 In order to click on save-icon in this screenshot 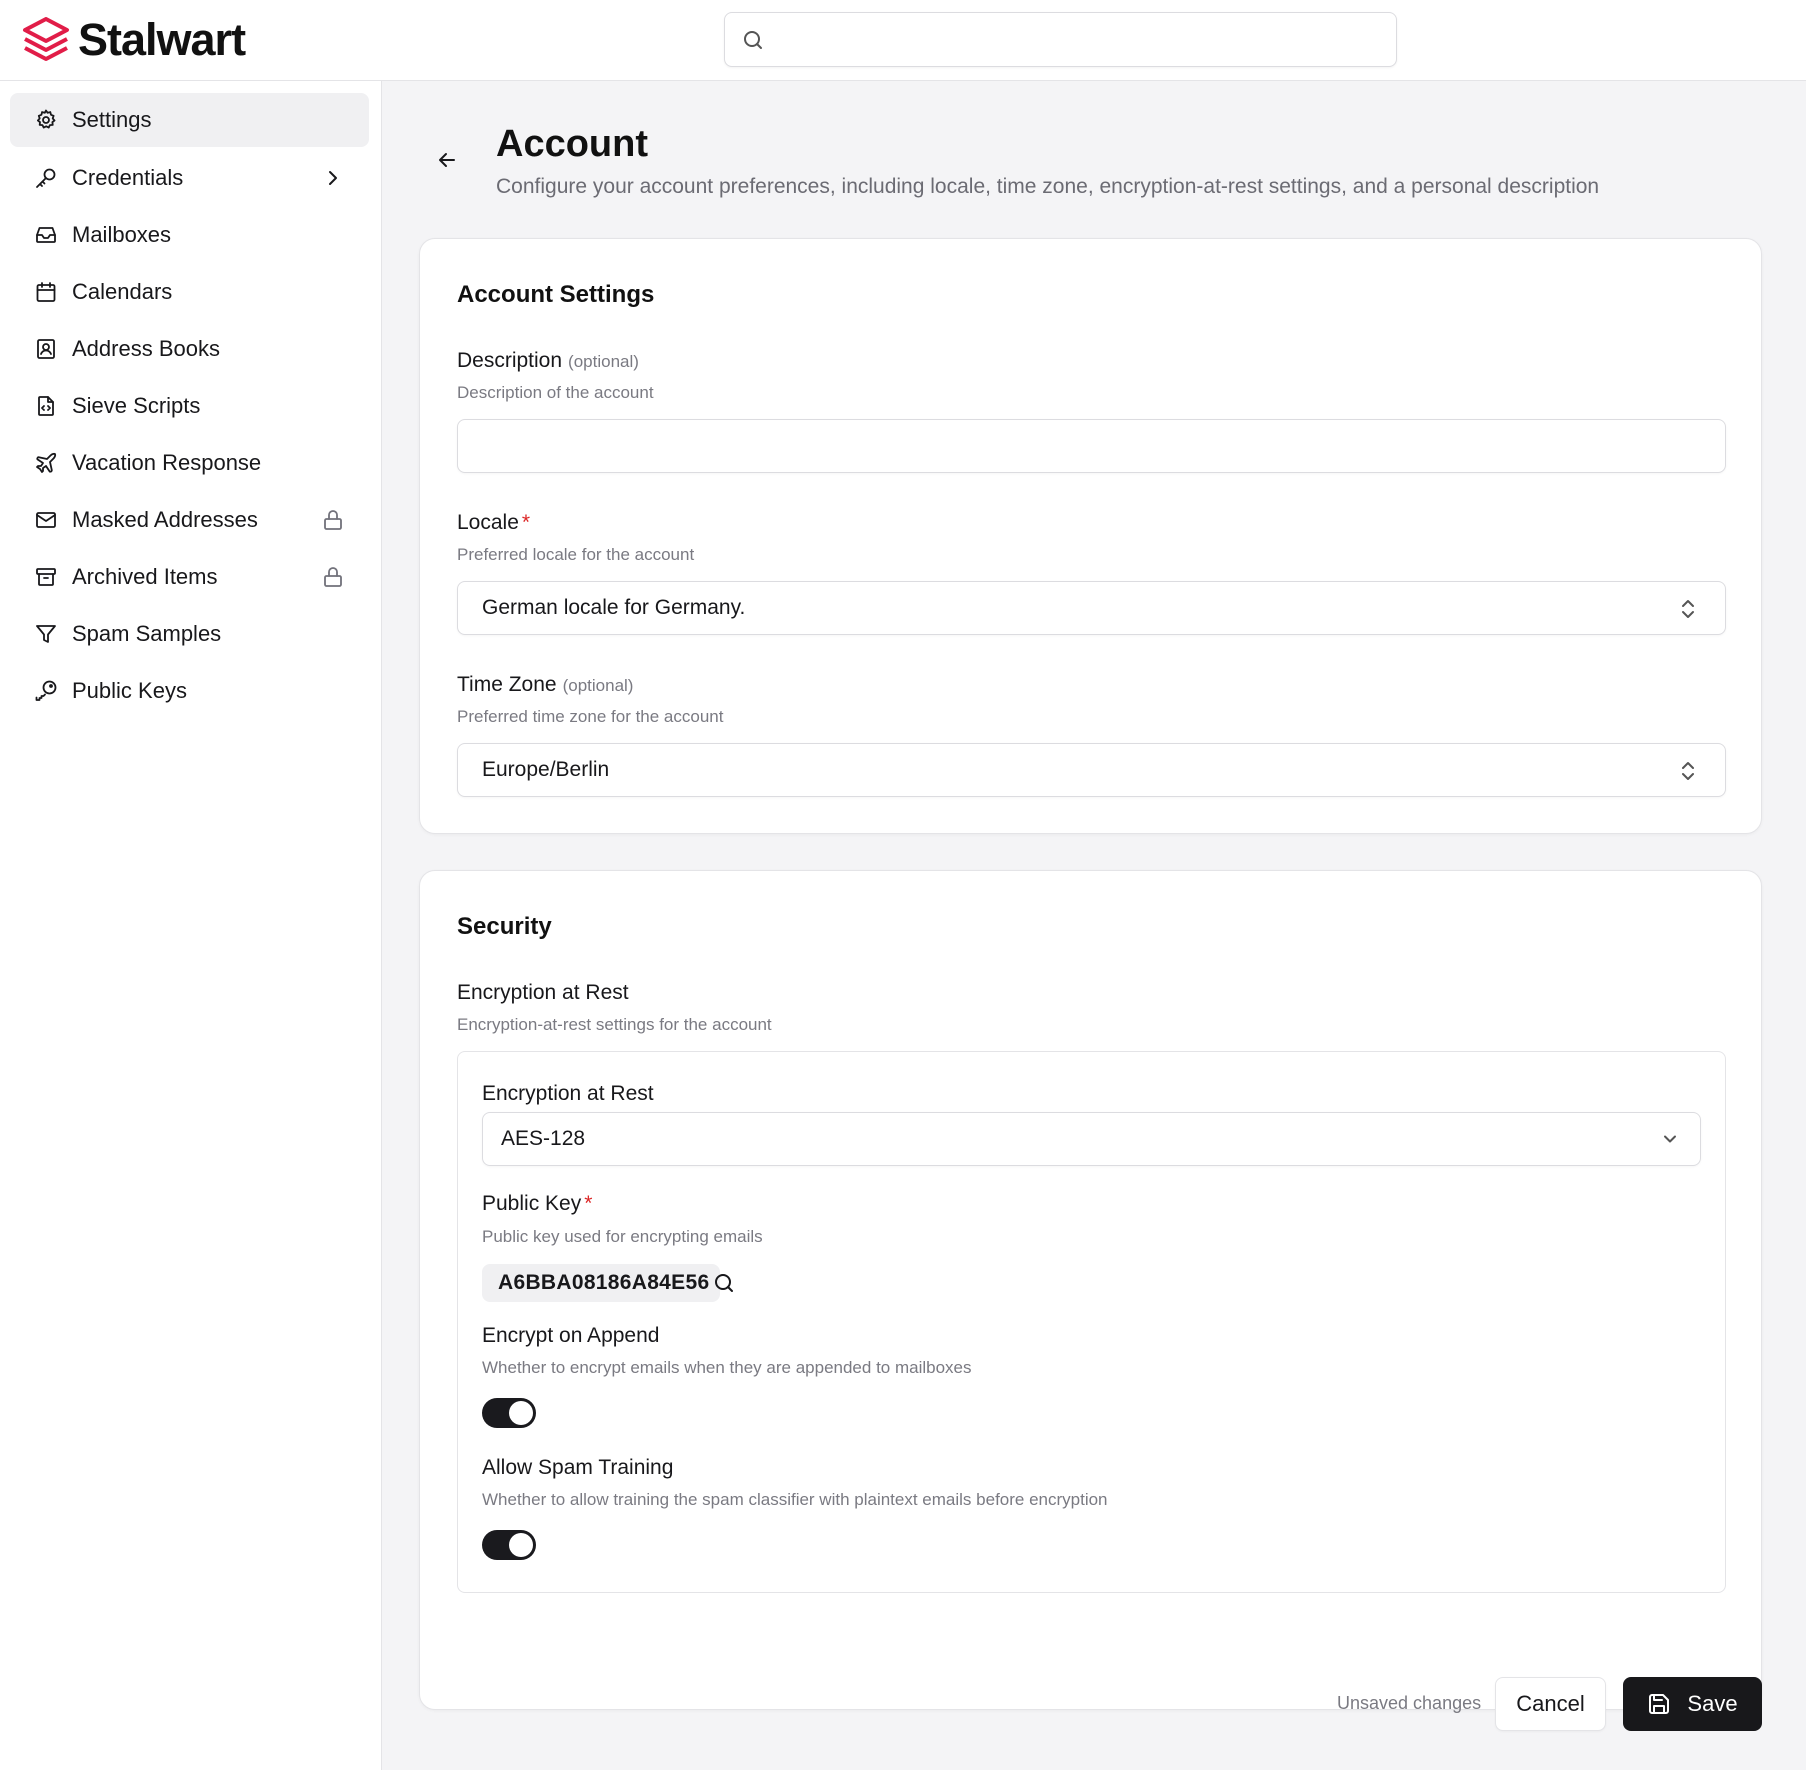, I will do `click(1659, 1704)`.